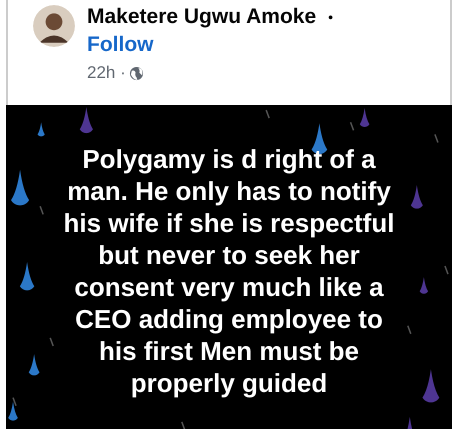  I want to click on avatar, so click(54, 26).